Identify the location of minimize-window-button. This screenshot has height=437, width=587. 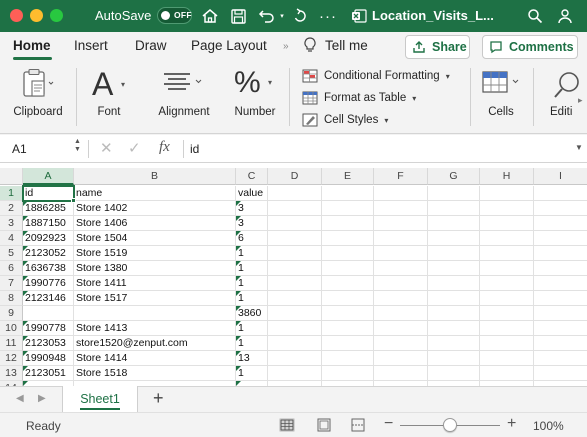
(36, 15).